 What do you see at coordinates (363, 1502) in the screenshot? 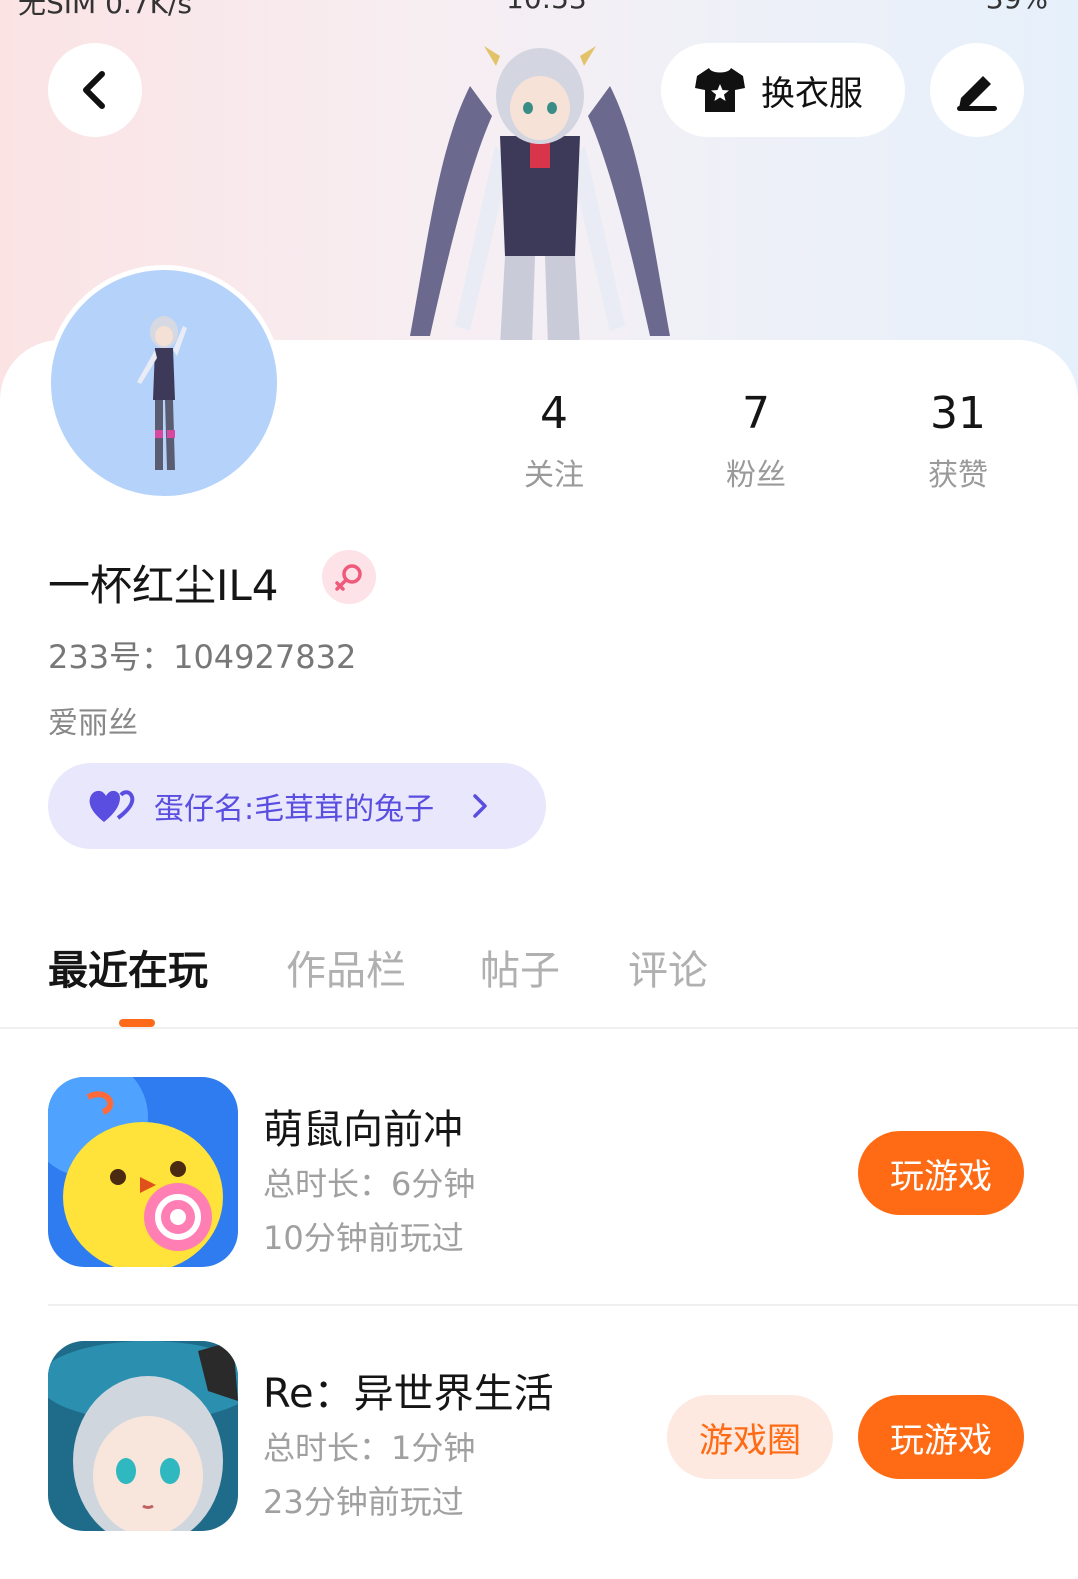
I see `game-last-played: 23分钟前玩过` at bounding box center [363, 1502].